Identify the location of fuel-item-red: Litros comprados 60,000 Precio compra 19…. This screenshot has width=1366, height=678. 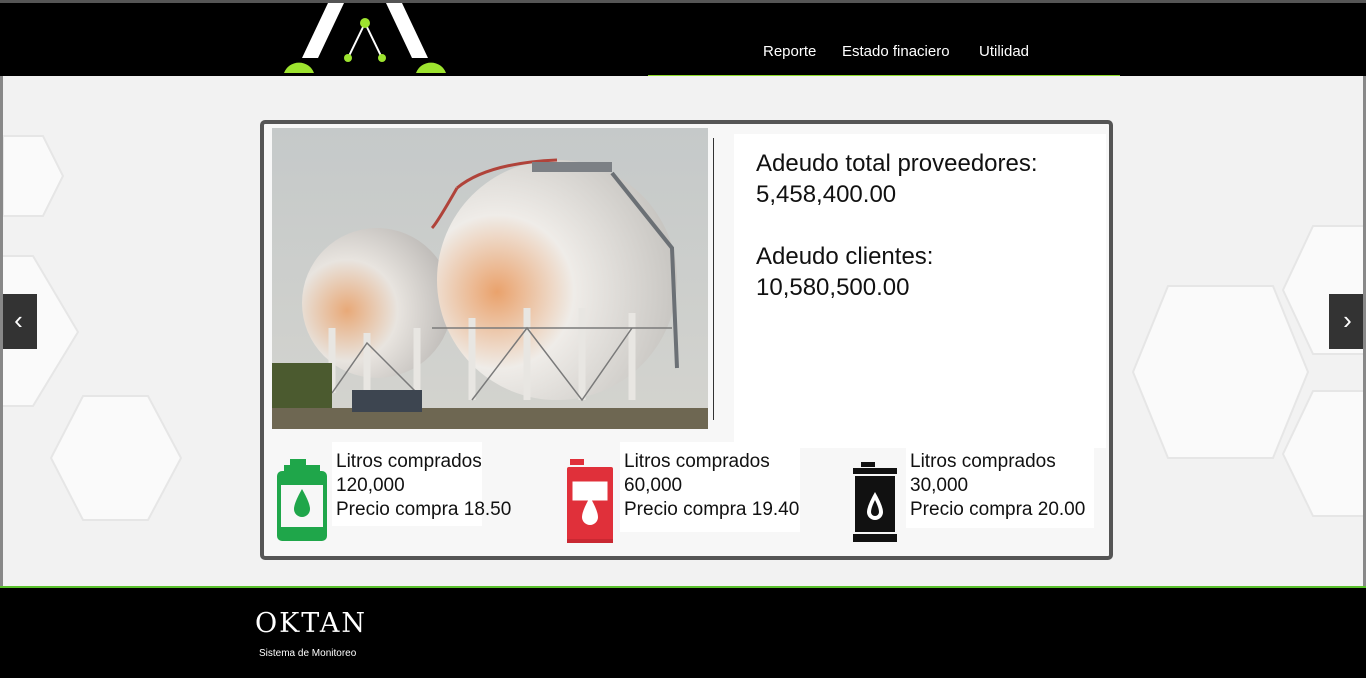
(689, 497).